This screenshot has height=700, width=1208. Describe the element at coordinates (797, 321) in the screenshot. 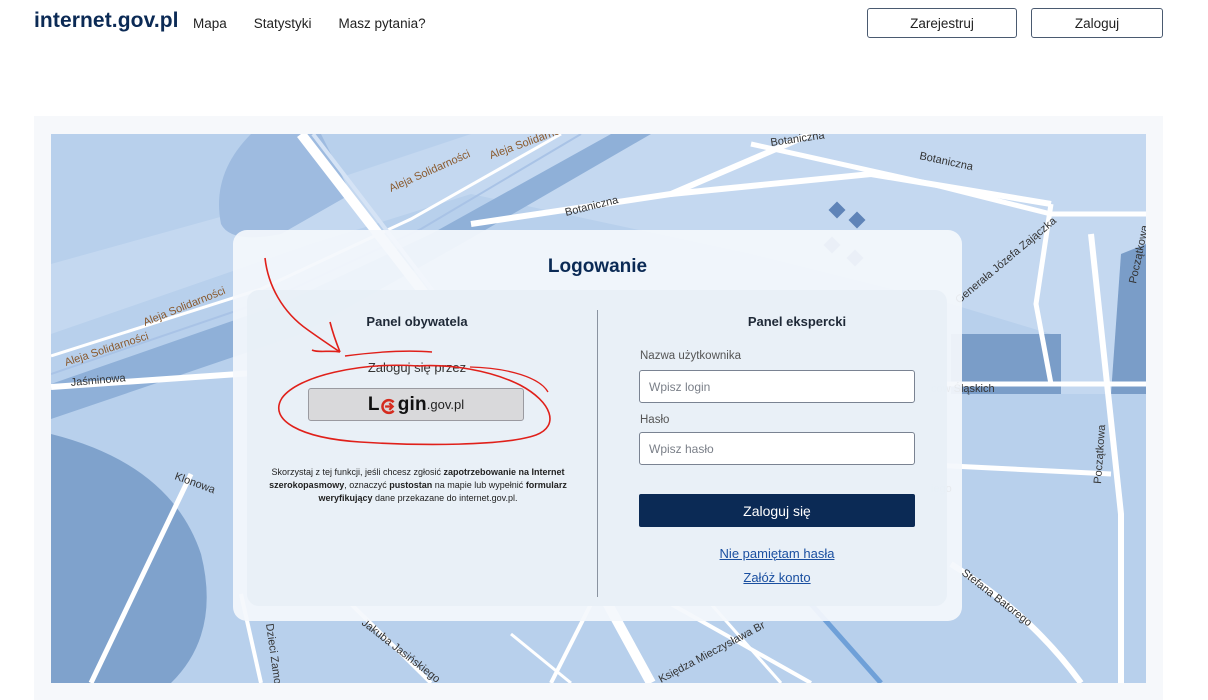

I see `expert-panel-title: Panel ekspercki` at that location.